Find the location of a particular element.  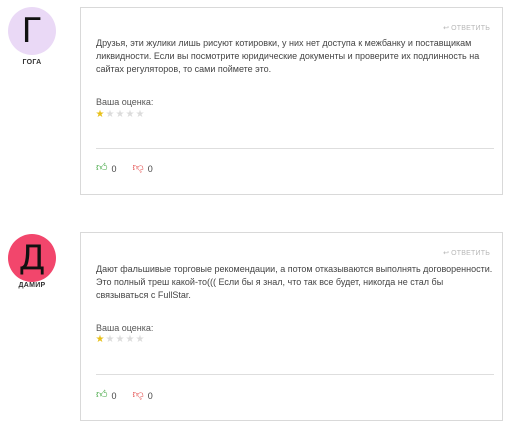

avatar: Г is located at coordinates (32, 31).